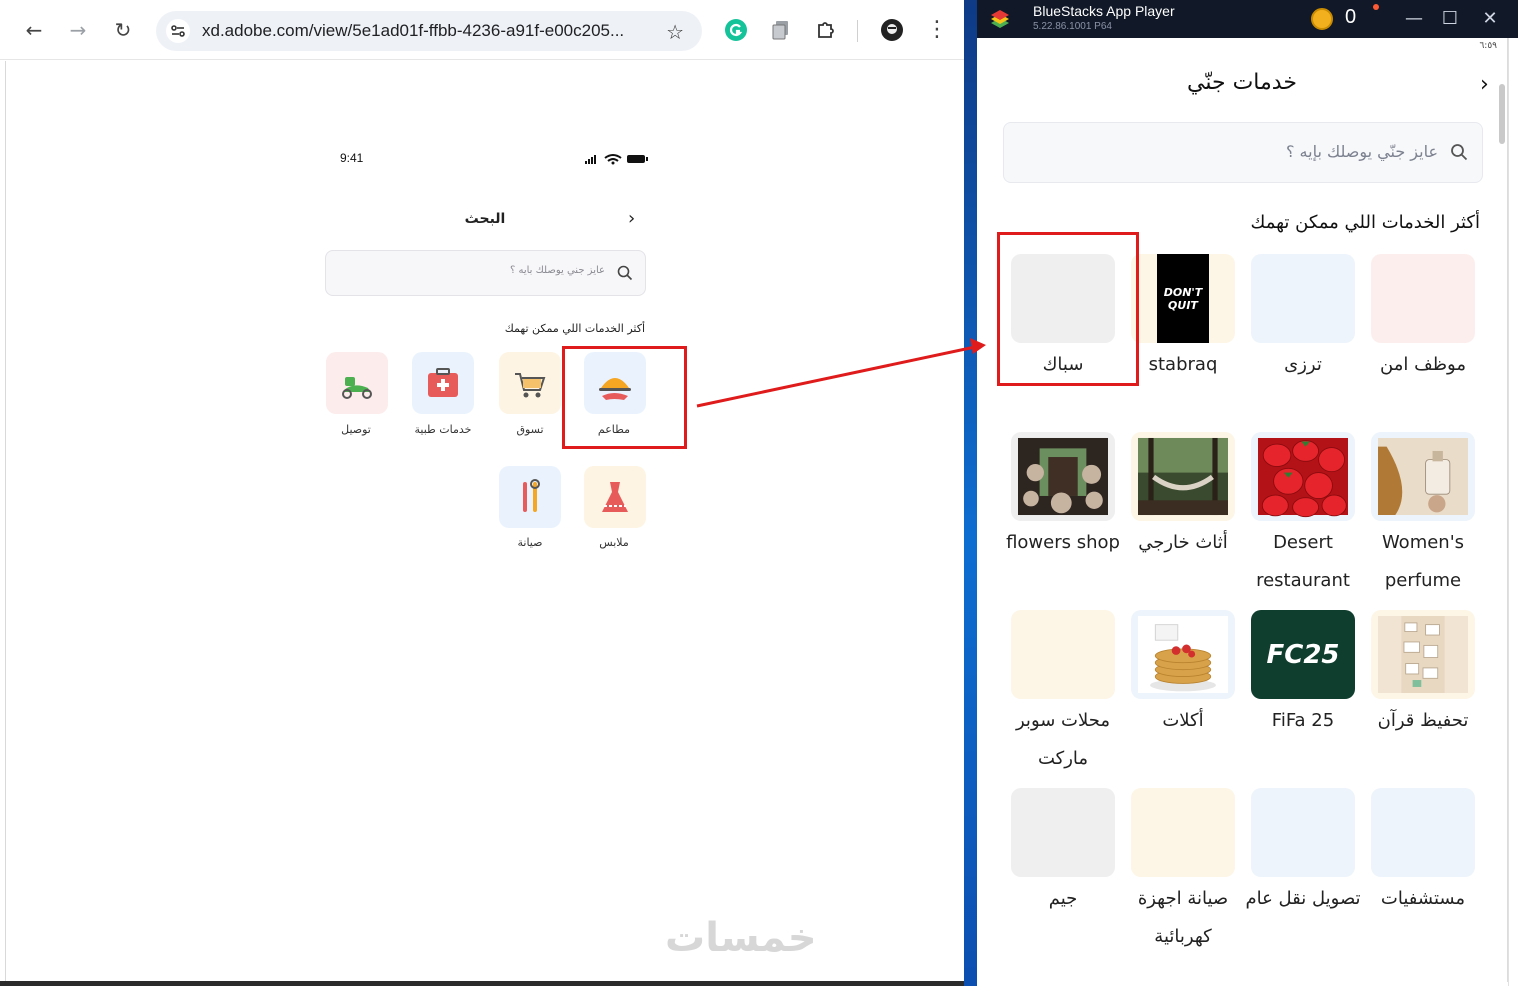  What do you see at coordinates (1361, 151) in the screenshot?
I see `app-search-placeholder: عايز جنّي يوصلك بإيه ؟` at bounding box center [1361, 151].